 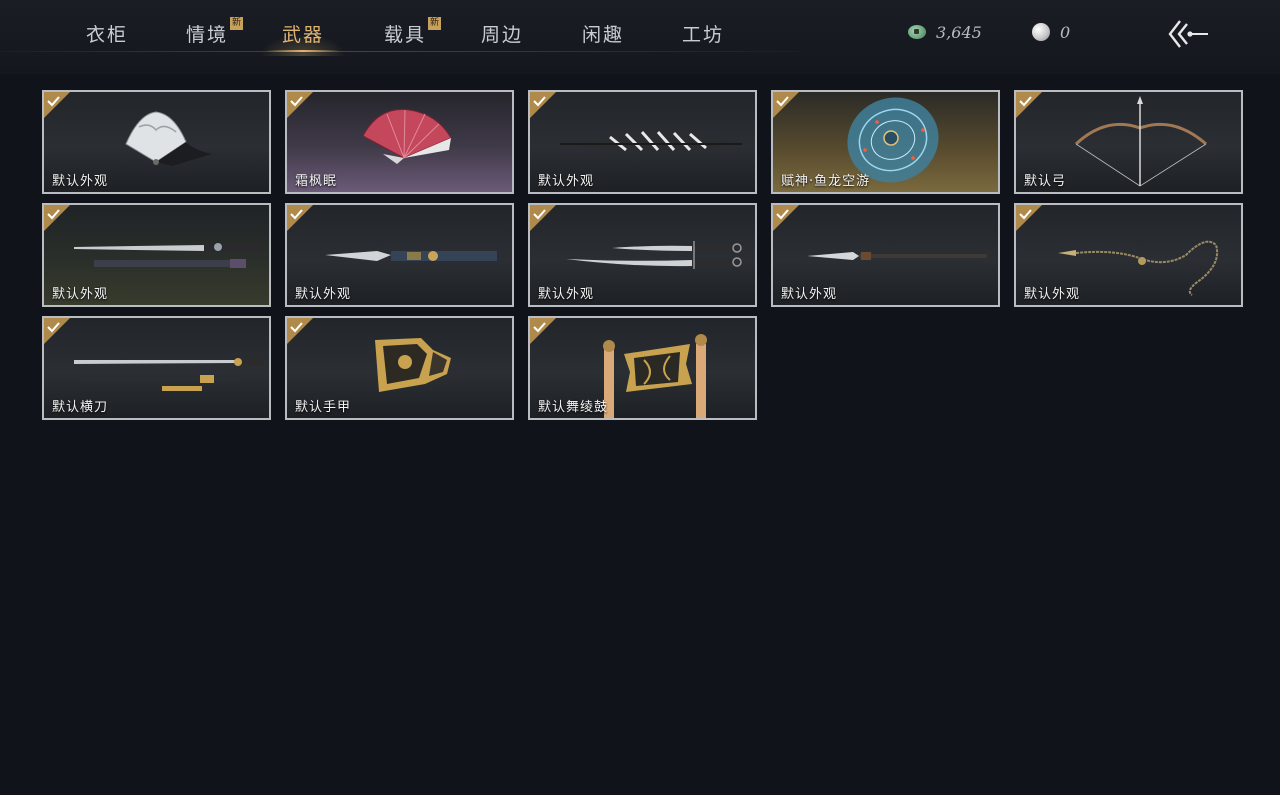 I want to click on tab-wardrobe: 衣柜, so click(x=107, y=36).